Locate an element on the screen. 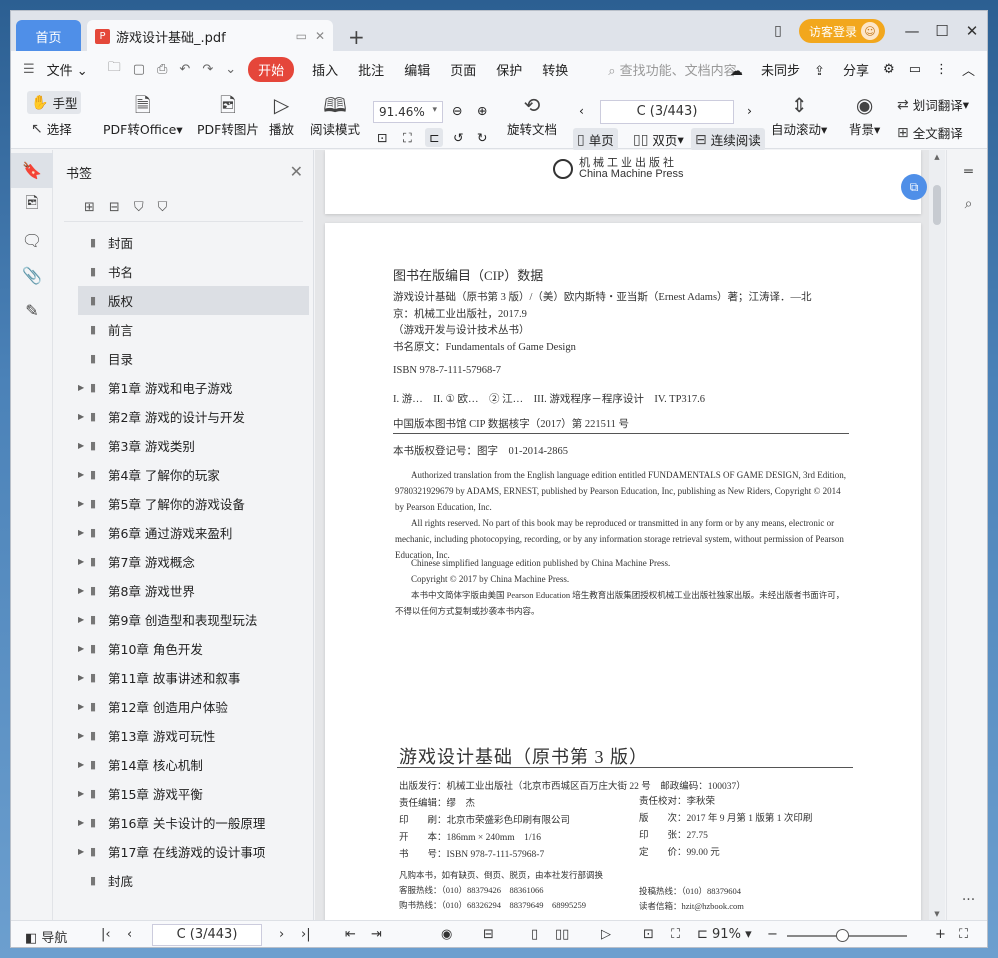 This screenshot has height=958, width=998. fit-width-icon: ⊏ is located at coordinates (434, 137).